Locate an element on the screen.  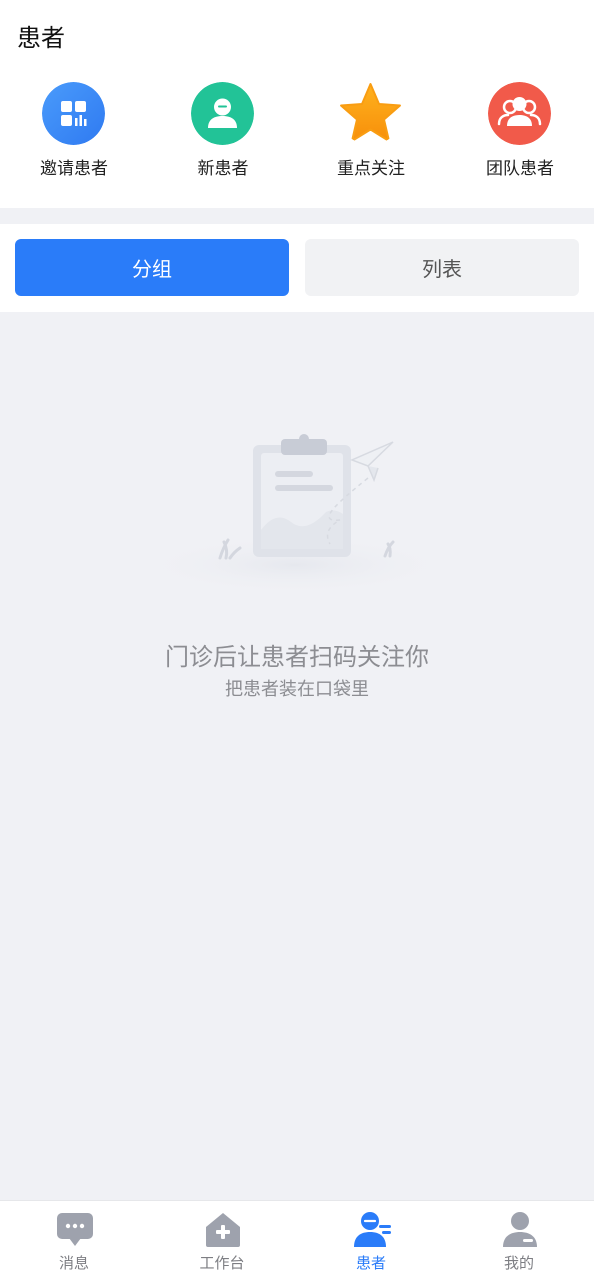
new-patient-shortcut: 新患者 is located at coordinates (223, 132).